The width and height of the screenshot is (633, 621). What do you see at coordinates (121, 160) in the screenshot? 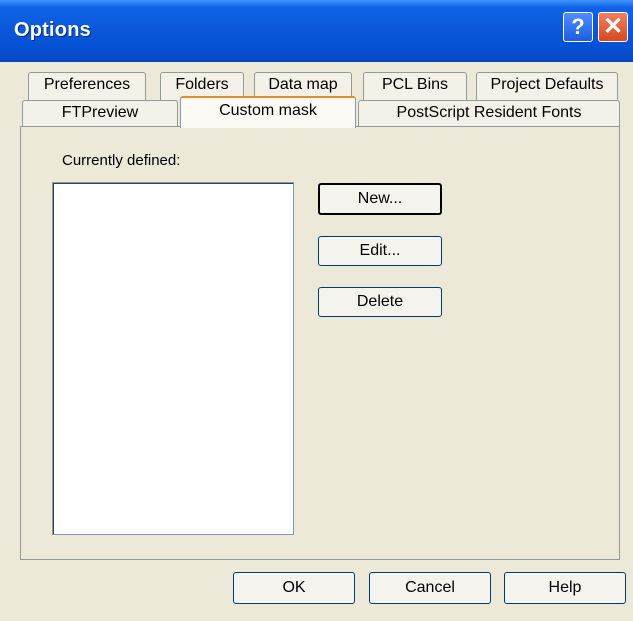
I see `currently-defined-label: Currently defined:` at bounding box center [121, 160].